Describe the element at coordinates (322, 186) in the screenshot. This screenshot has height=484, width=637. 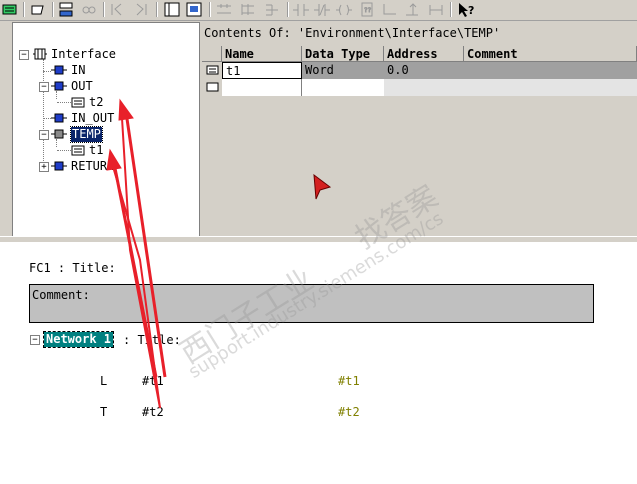
I see `mouse-cursor-icon` at that location.